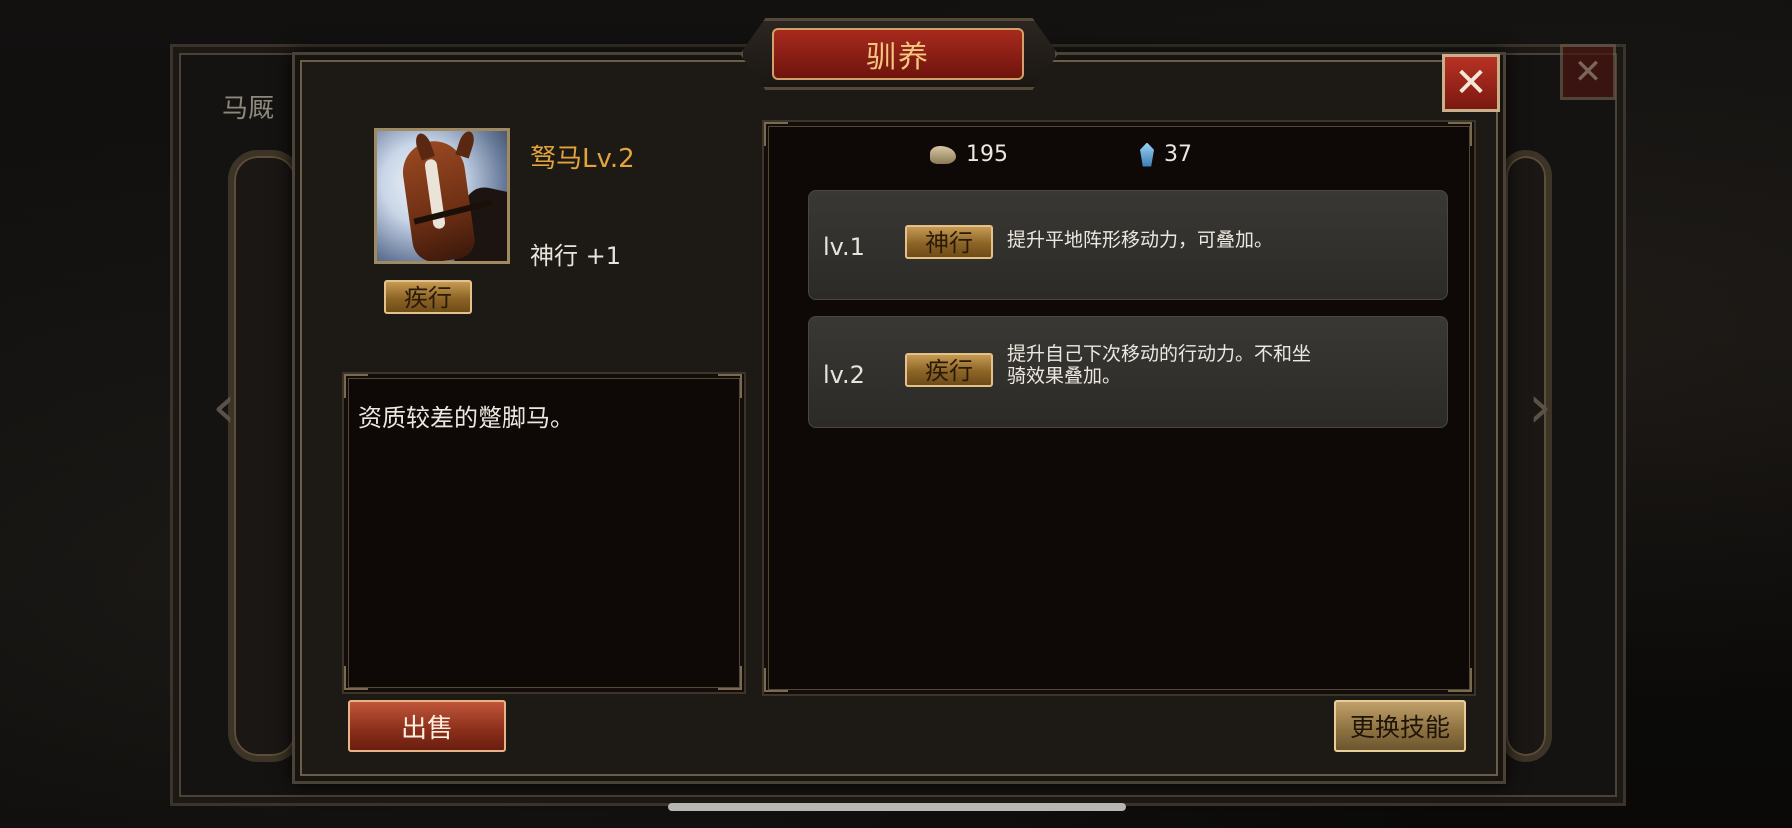 Image resolution: width=1792 pixels, height=828 pixels. I want to click on close-icon: ✕, so click(1471, 83).